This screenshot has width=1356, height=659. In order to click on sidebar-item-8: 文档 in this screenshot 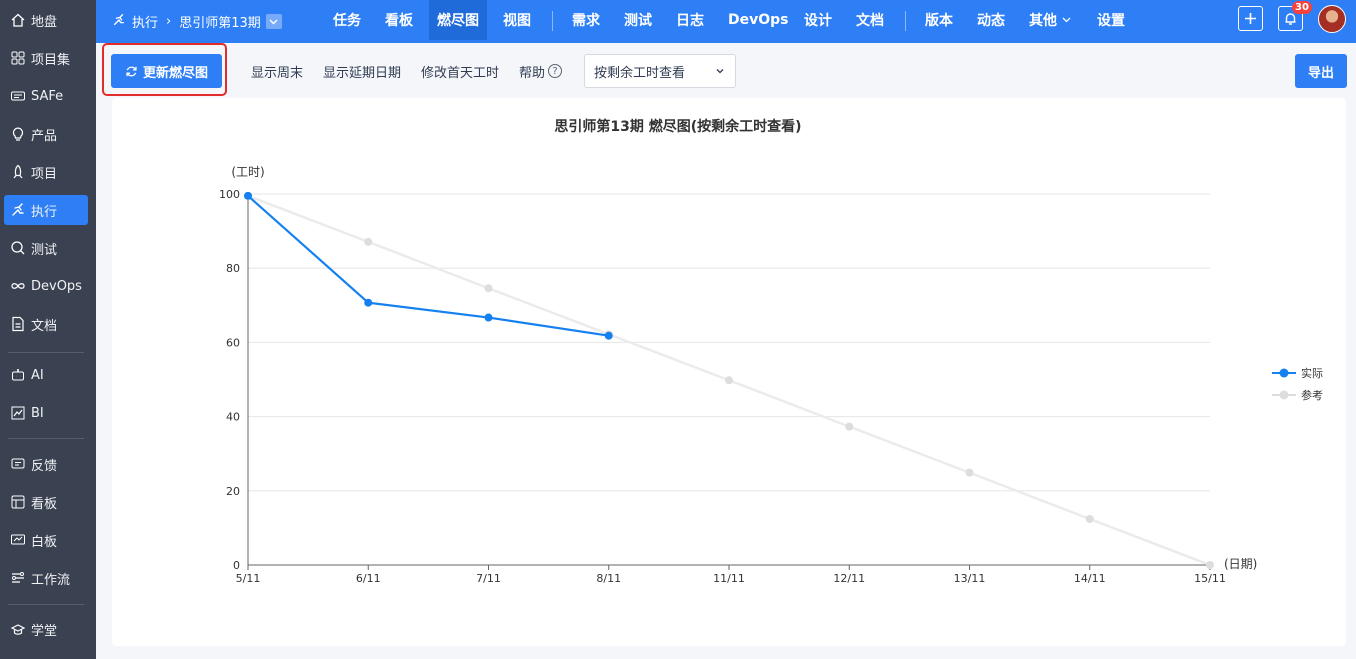, I will do `click(46, 324)`.